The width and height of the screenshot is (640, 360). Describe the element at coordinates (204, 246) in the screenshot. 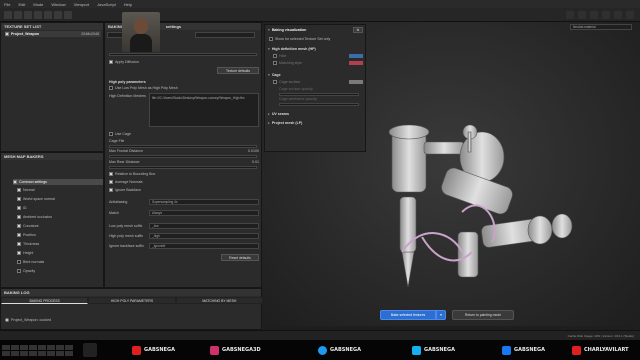

I see `ignore-suffix-input: _ignorebf` at that location.